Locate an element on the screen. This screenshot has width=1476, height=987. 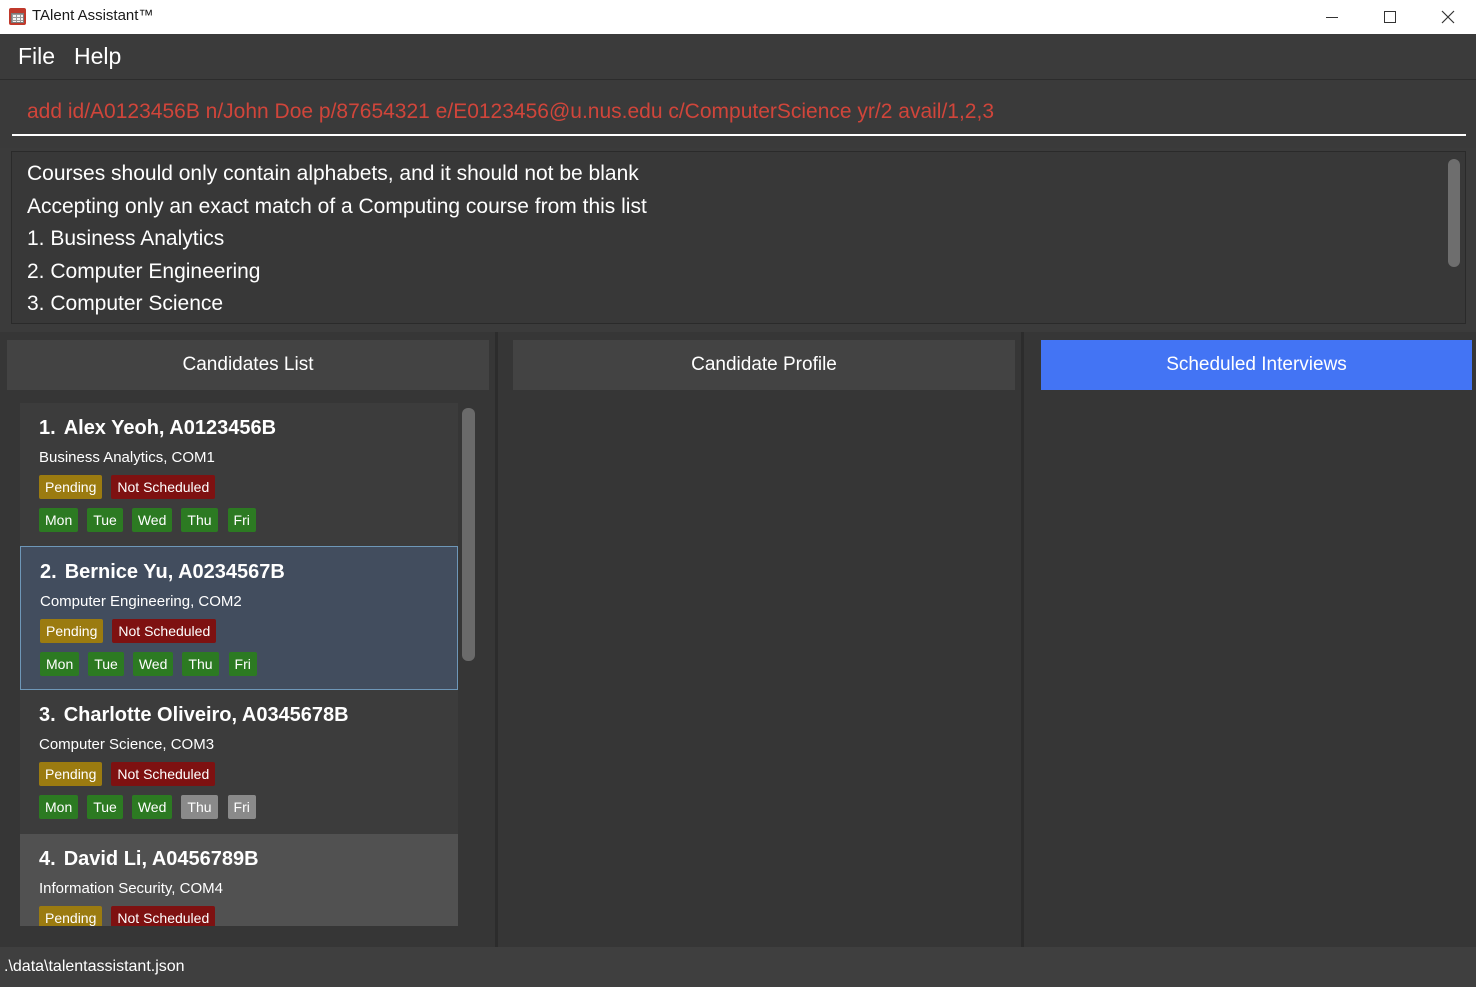
result-line: 3. Computer Science is located at coordinates (125, 303).